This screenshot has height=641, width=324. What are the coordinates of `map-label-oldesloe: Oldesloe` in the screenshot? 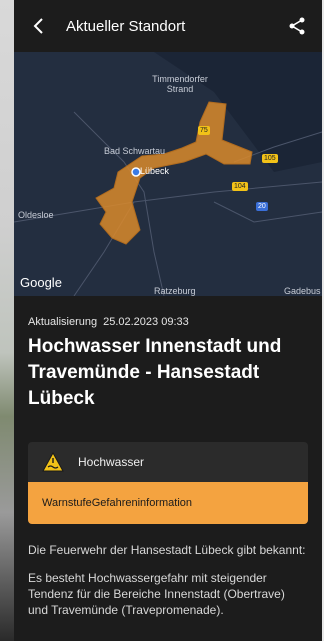 It's located at (36, 215).